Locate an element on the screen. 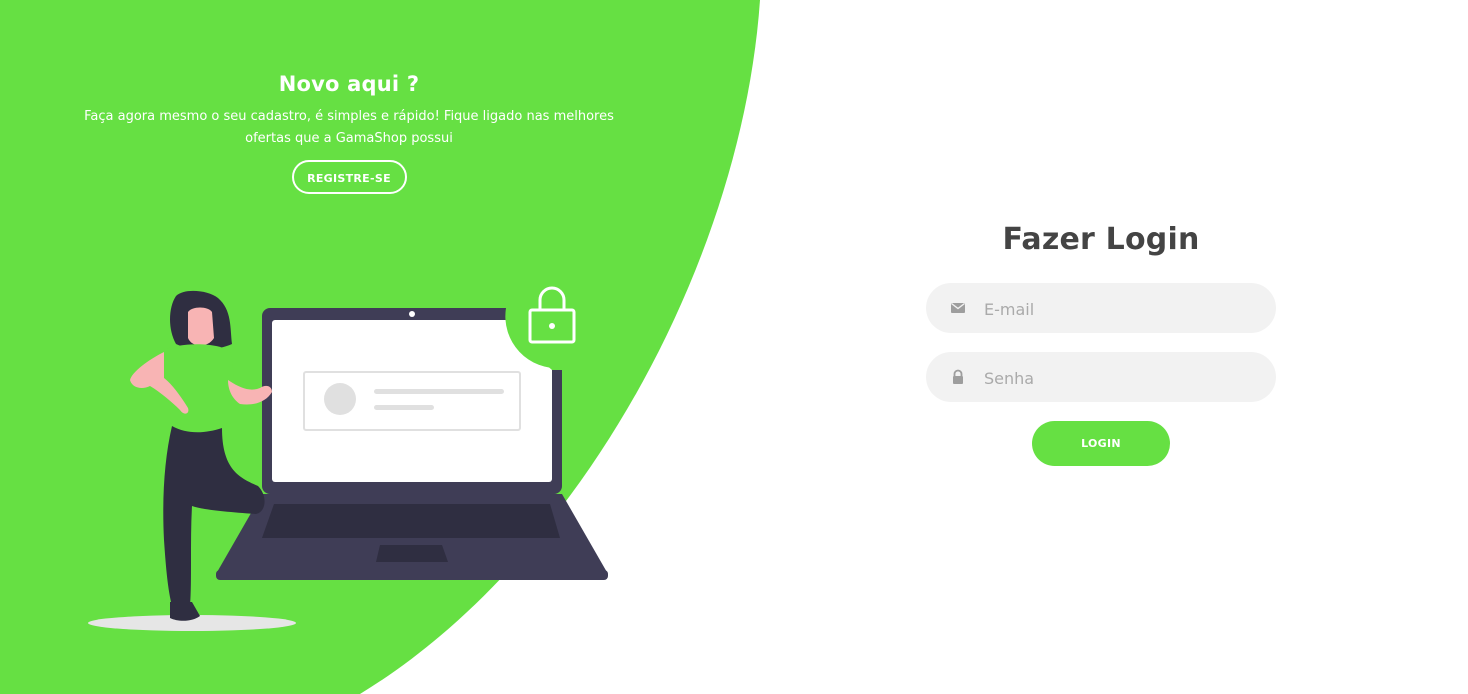  avatar-placeholder-icon is located at coordinates (340, 399).